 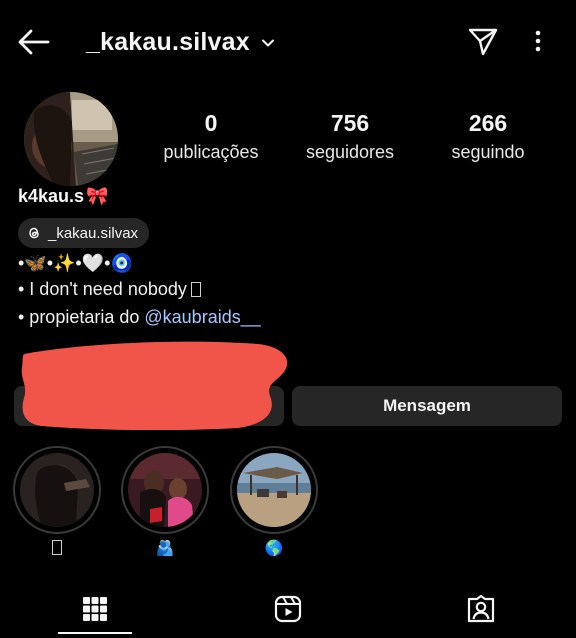 I want to click on share-profile-button, so click(x=483, y=41).